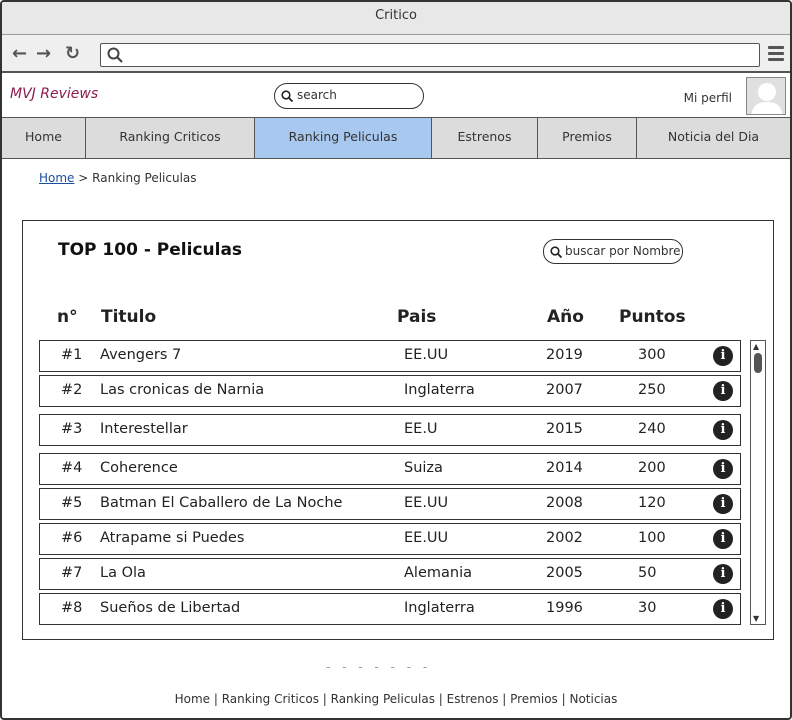 The height and width of the screenshot is (720, 792). Describe the element at coordinates (123, 573) in the screenshot. I see `title-cell: La Ola` at that location.